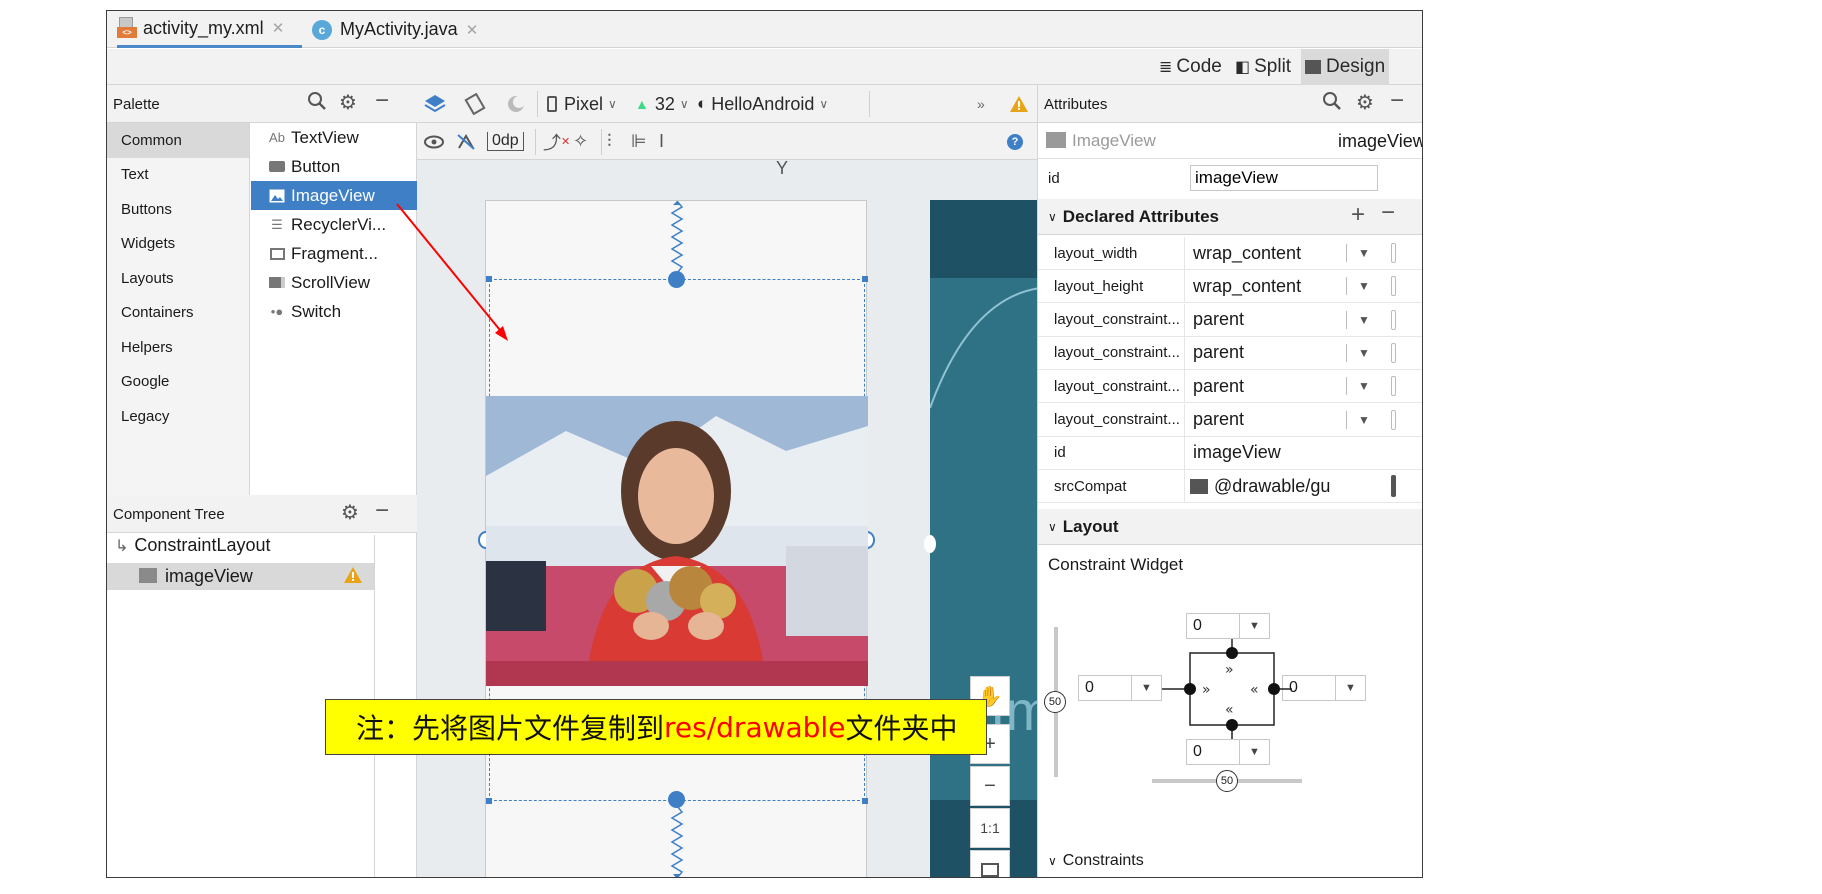 Image resolution: width=1822 pixels, height=894 pixels. Describe the element at coordinates (510, 728) in the screenshot. I see `note-prefix: 注：先将图片文件复制到` at that location.